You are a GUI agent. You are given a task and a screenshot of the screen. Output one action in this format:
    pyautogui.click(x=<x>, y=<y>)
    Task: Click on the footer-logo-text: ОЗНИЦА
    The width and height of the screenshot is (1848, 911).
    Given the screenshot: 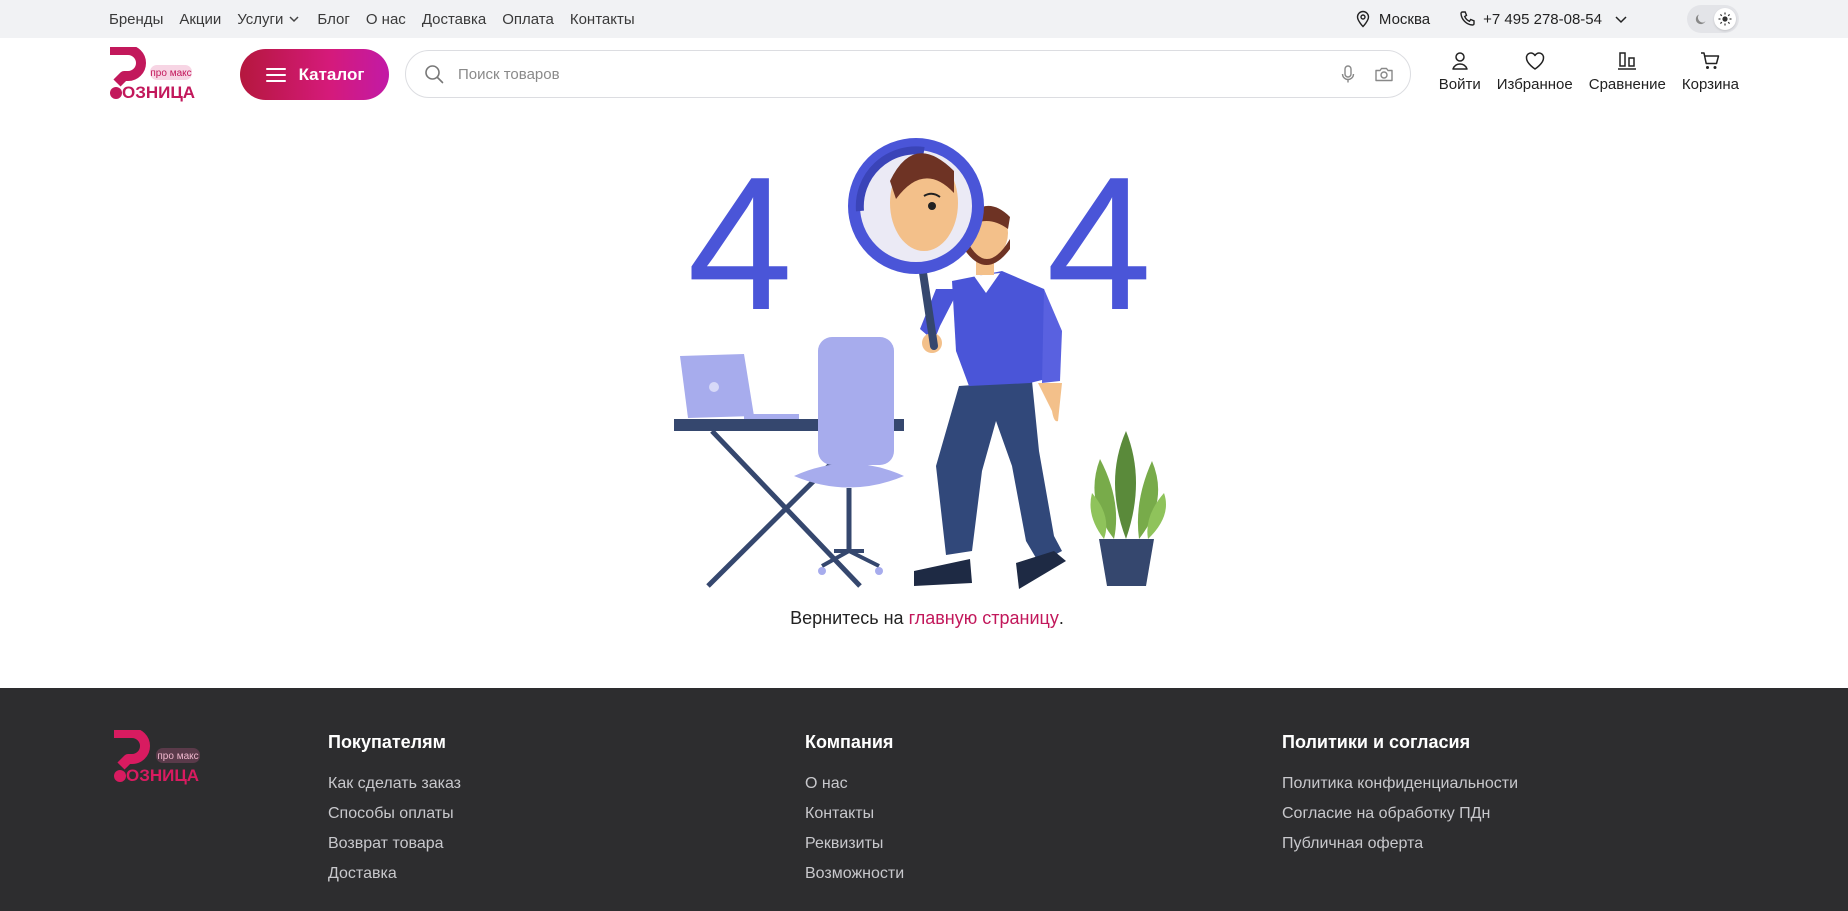 What is the action you would take?
    pyautogui.click(x=162, y=775)
    